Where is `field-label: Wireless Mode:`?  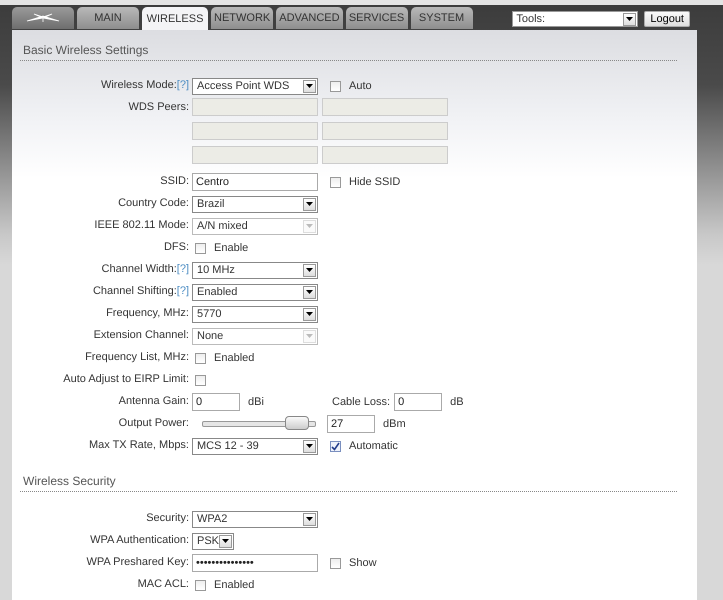 field-label: Wireless Mode: is located at coordinates (138, 85).